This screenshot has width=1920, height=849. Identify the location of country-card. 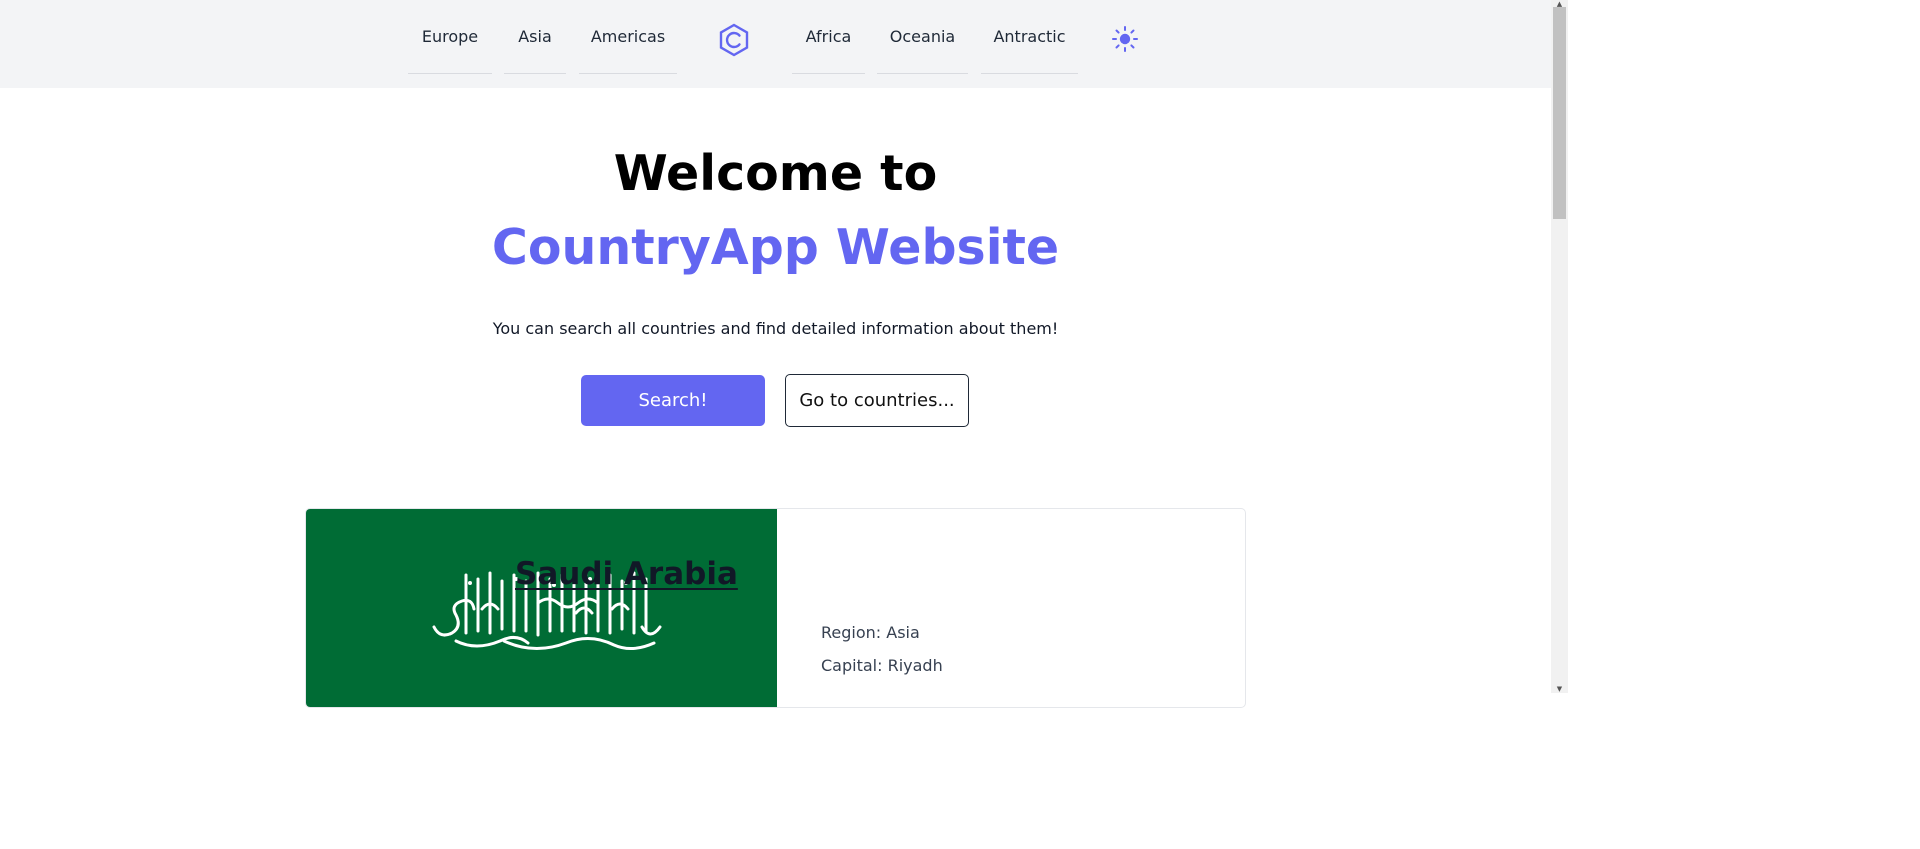
(775, 608).